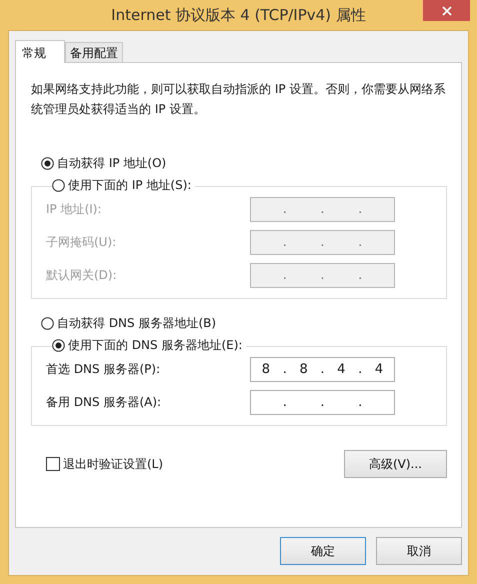  Describe the element at coordinates (105, 464) in the screenshot. I see `checkbox: 退出时验证设置(L)` at that location.